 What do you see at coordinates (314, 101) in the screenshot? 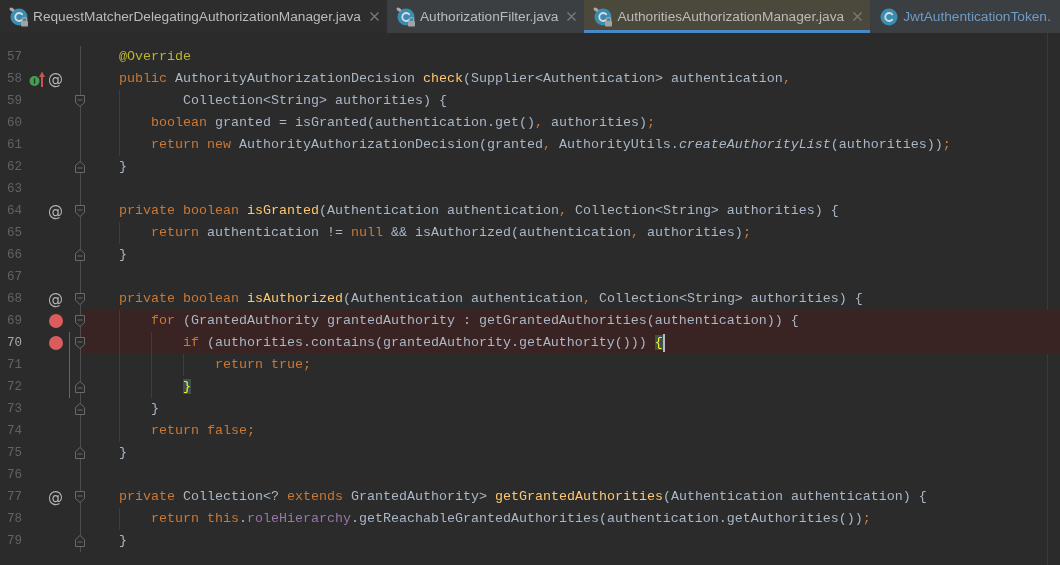
I see `code-line: Collection<String> authorities) {` at bounding box center [314, 101].